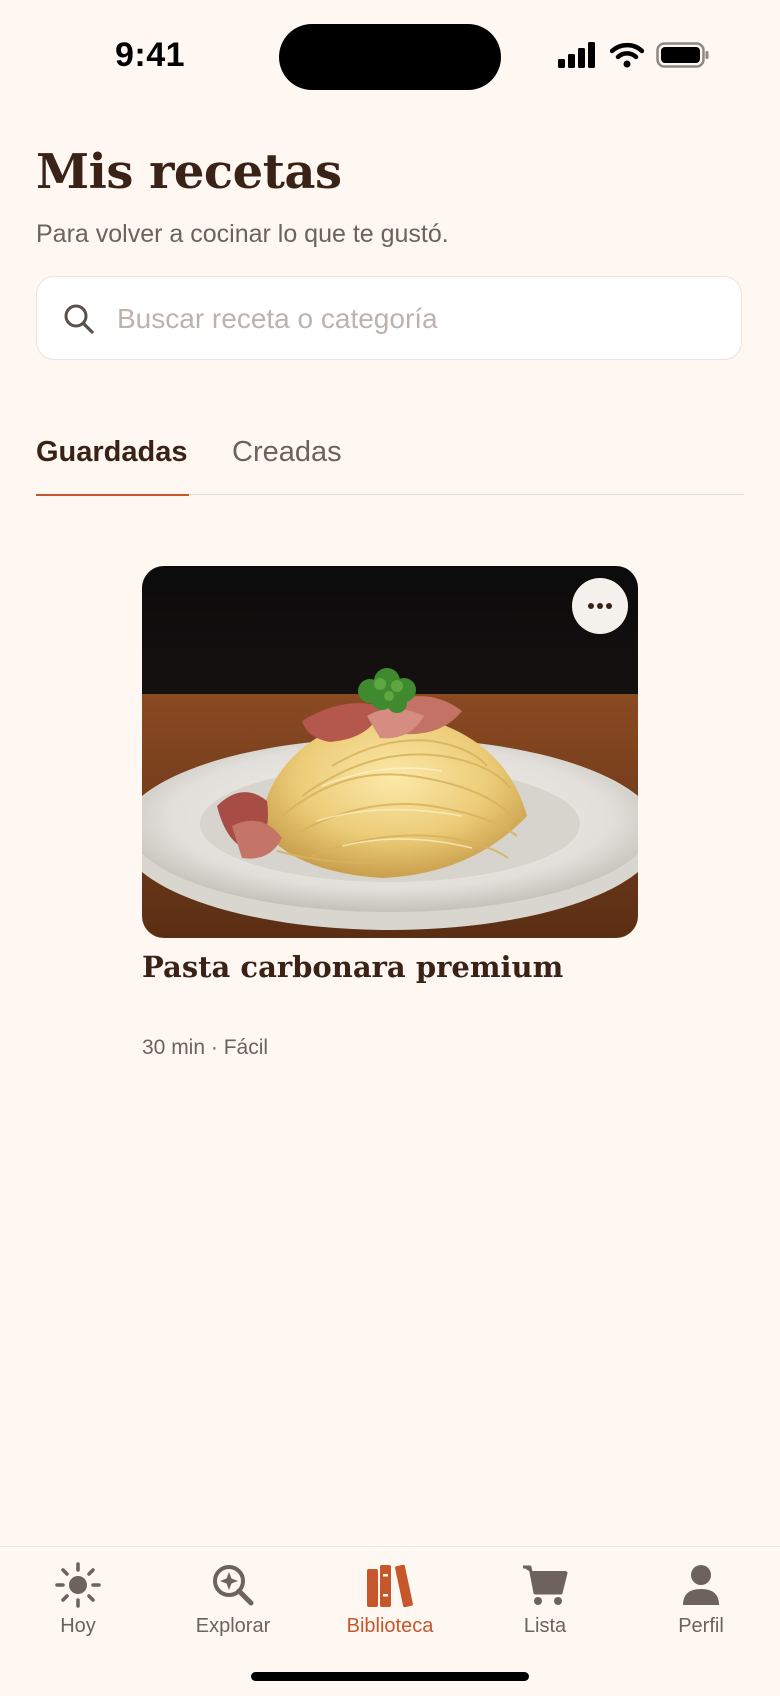 The image size is (780, 1696). Describe the element at coordinates (189, 172) in the screenshot. I see `page-title: Mis recetas` at that location.